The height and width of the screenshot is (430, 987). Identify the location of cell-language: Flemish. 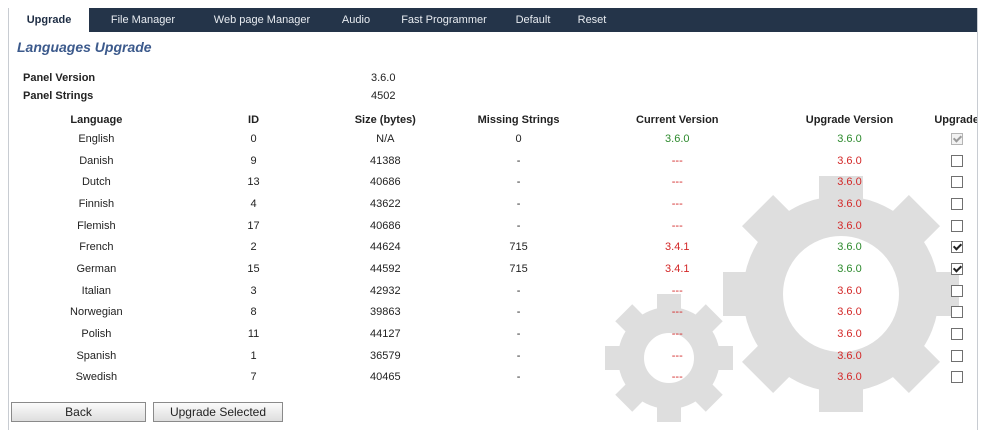
(96, 225).